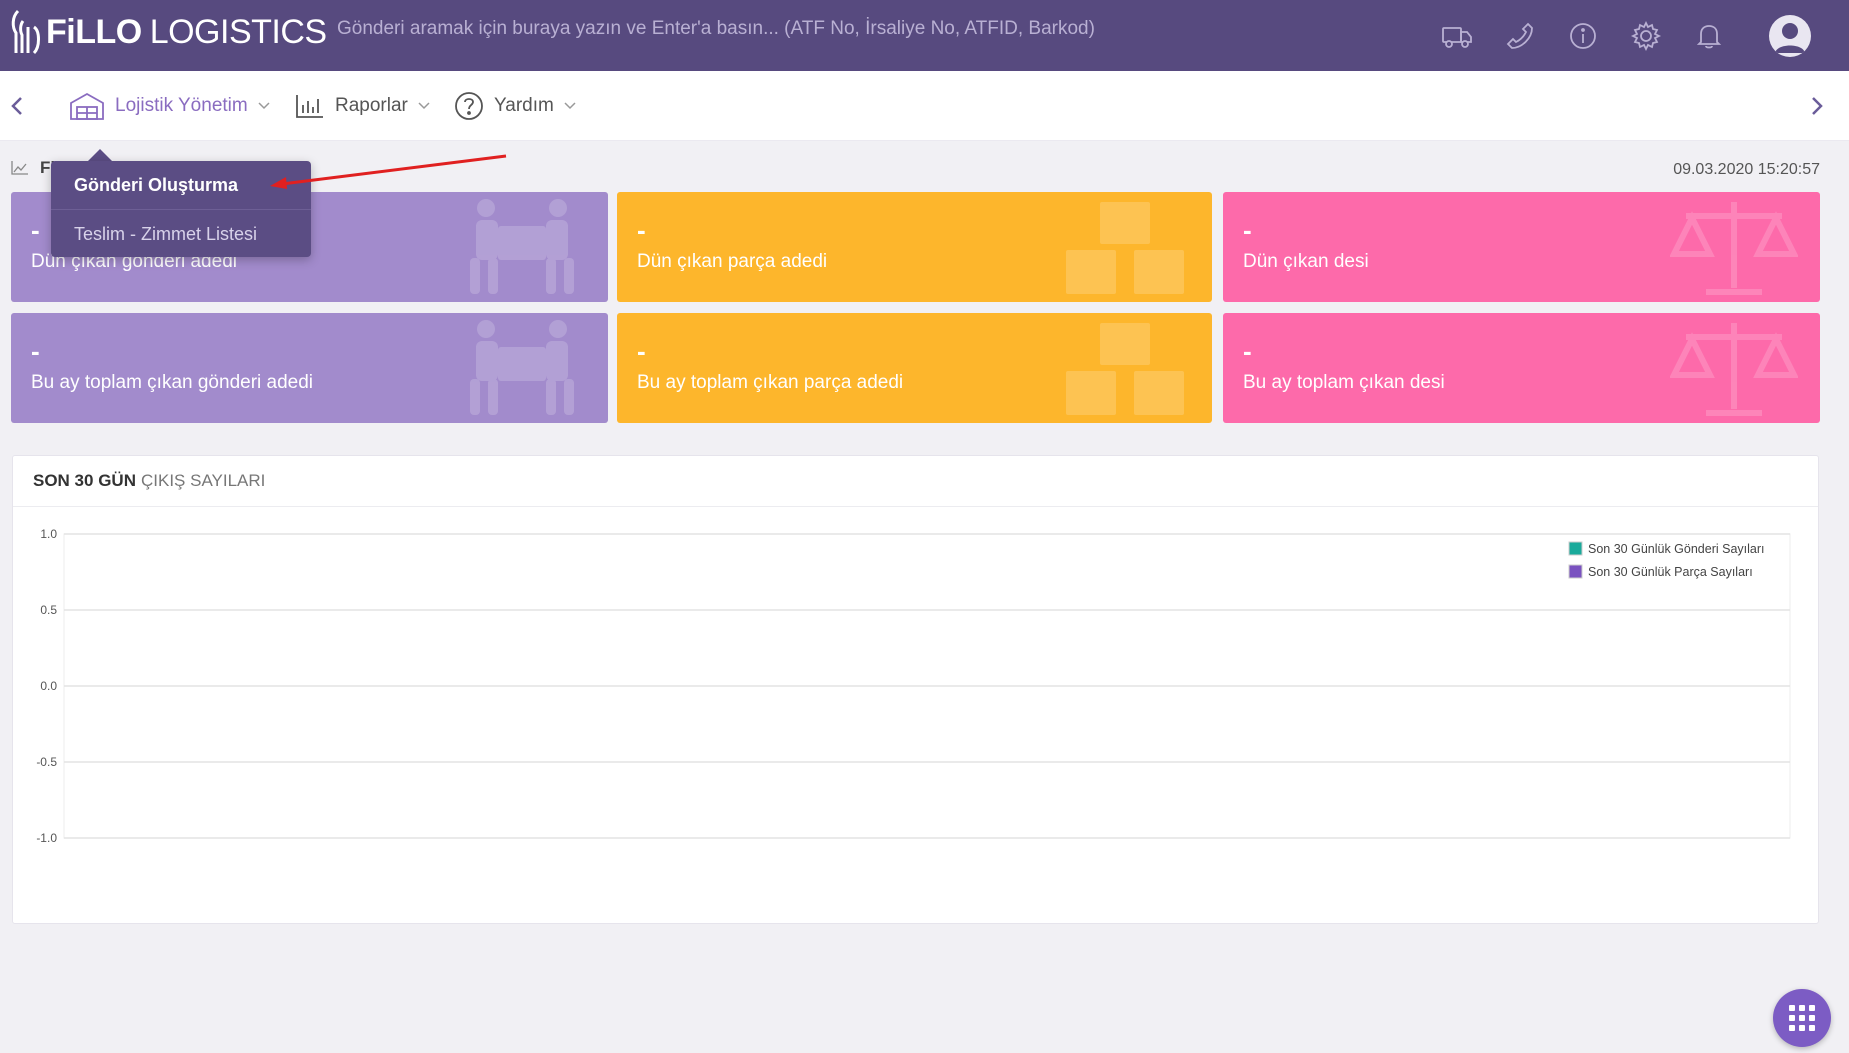  What do you see at coordinates (1709, 36) in the screenshot?
I see `bell-icon` at bounding box center [1709, 36].